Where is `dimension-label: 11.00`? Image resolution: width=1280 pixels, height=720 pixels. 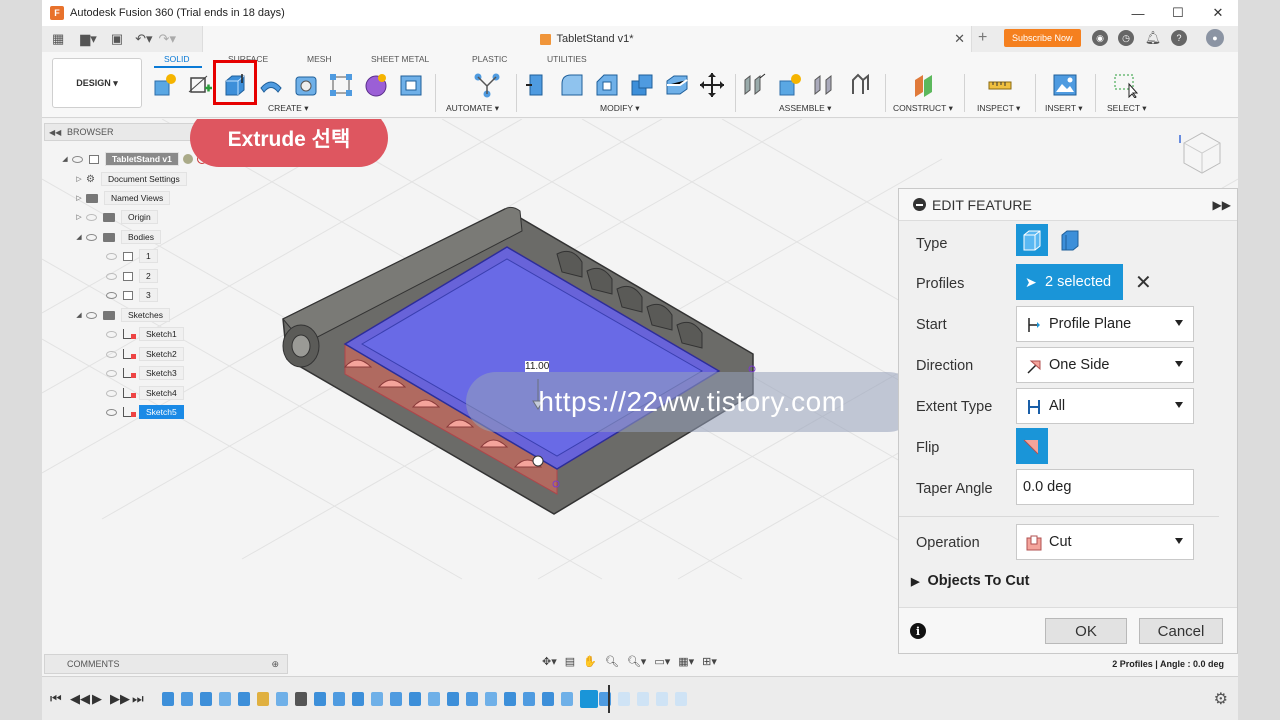 dimension-label: 11.00 is located at coordinates (537, 366).